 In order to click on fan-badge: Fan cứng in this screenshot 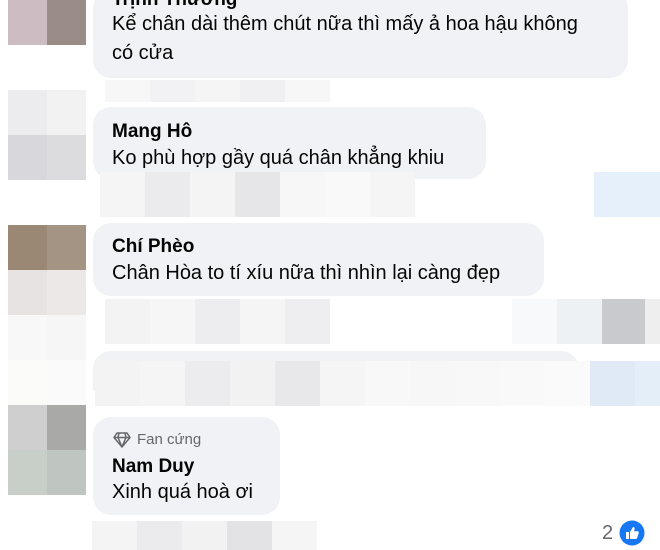, I will do `click(157, 439)`.